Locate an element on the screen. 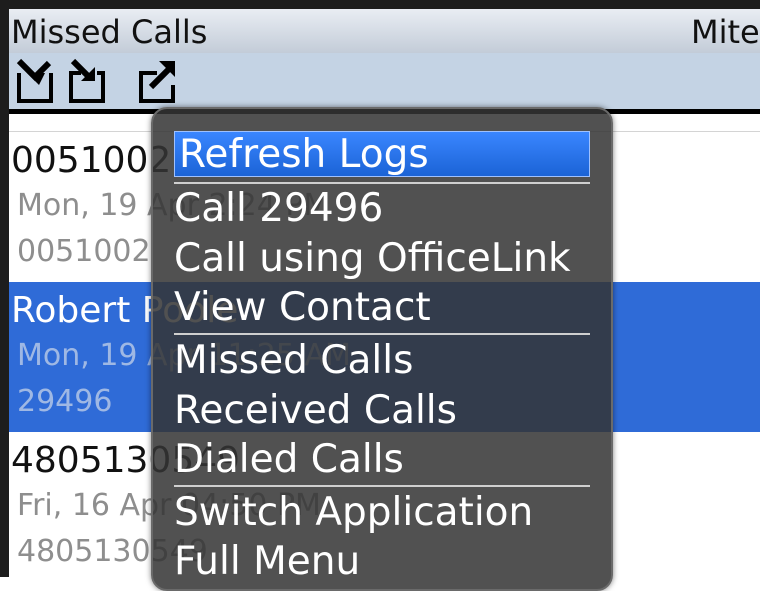  menu-item-call-officelink: Call using OfficeLink is located at coordinates (372, 259).